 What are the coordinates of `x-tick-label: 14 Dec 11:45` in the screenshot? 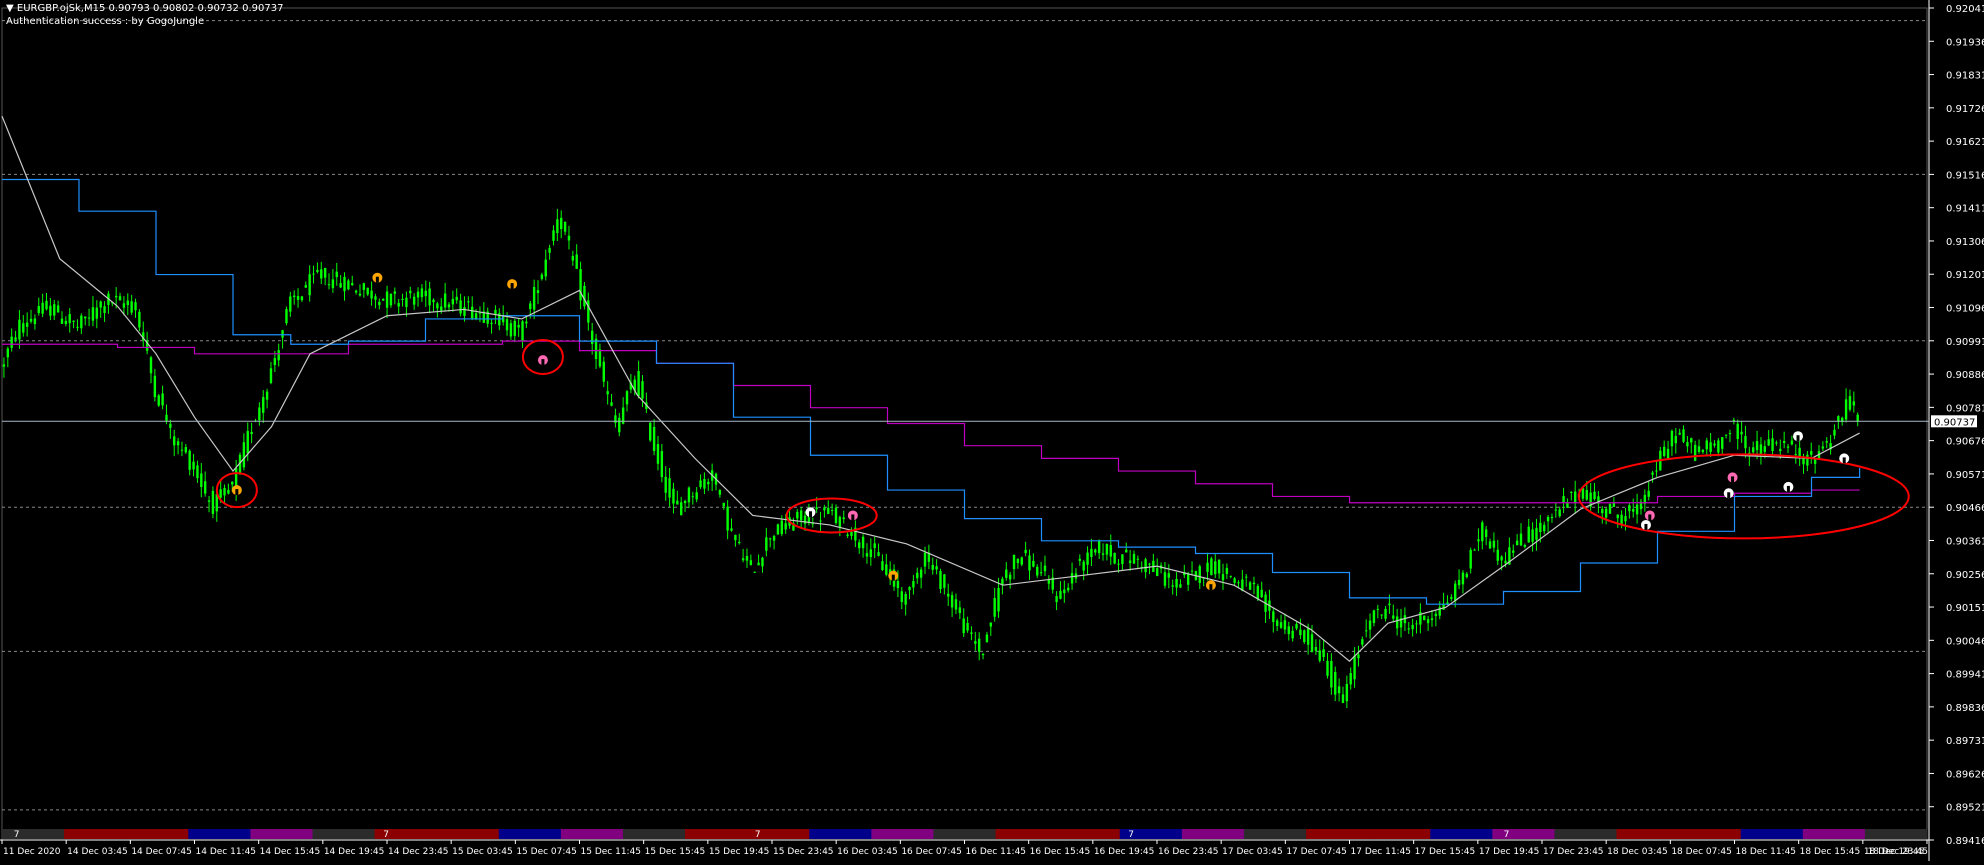 It's located at (226, 852).